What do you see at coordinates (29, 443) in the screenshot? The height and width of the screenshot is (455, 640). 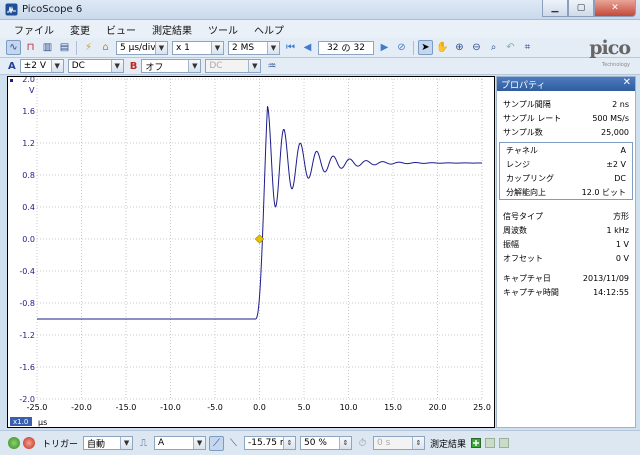 I see `stop-button` at bounding box center [29, 443].